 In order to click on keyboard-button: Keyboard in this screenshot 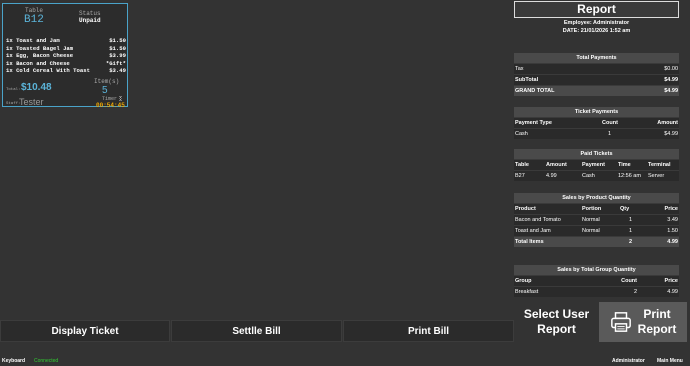, I will do `click(13, 361)`.